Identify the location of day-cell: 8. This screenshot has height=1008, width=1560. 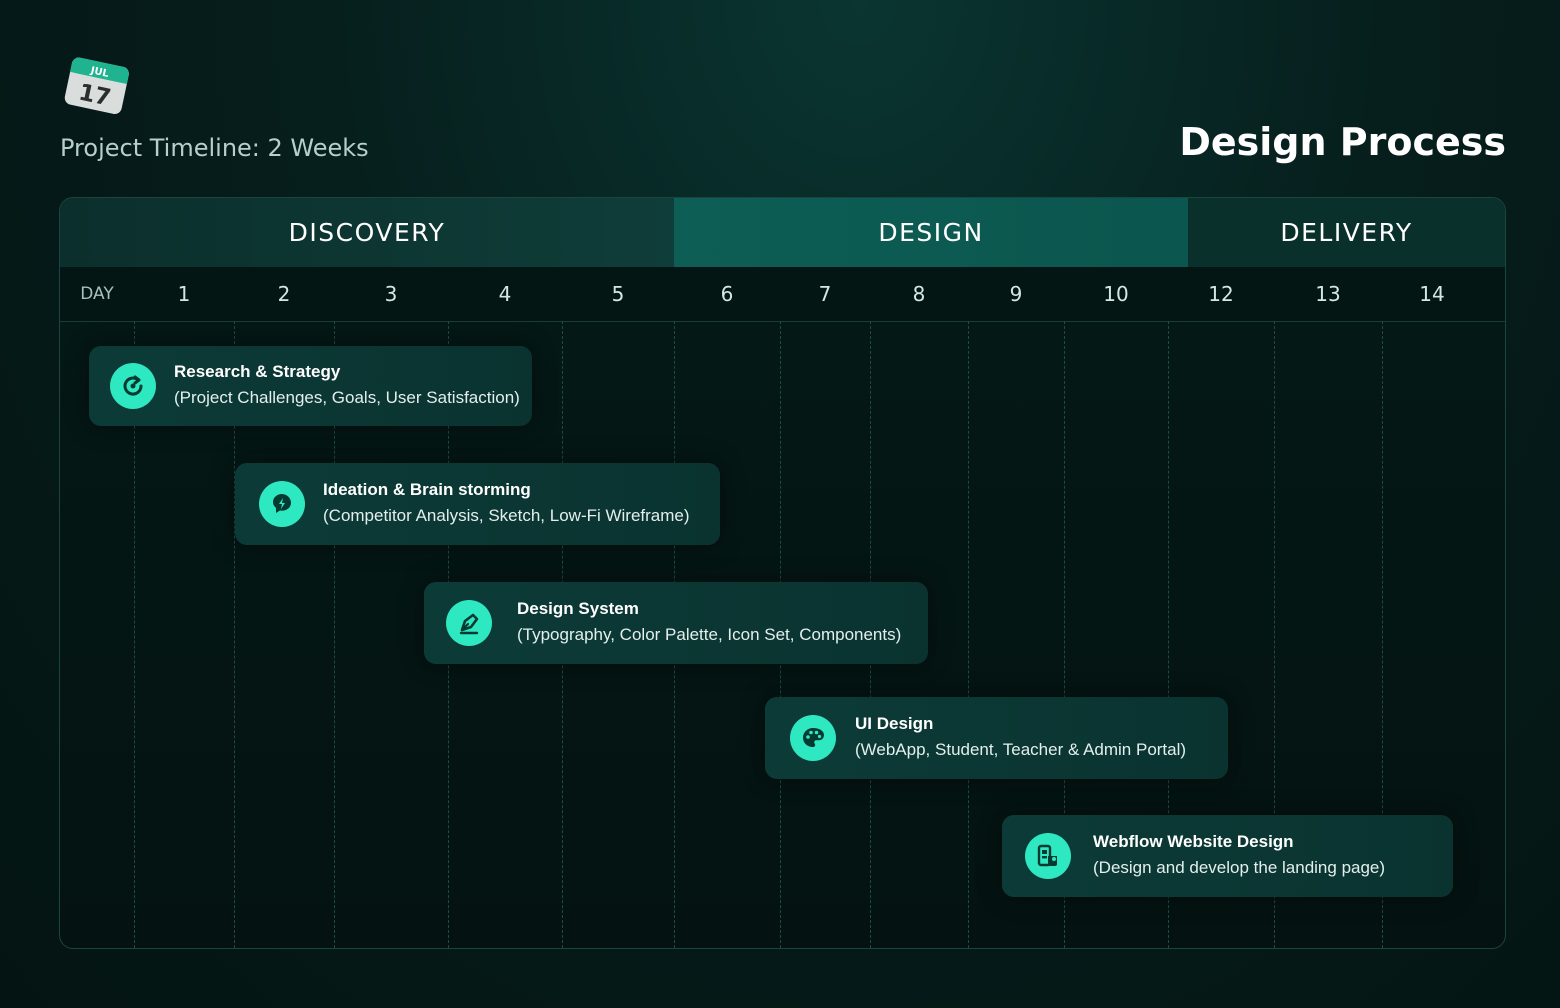
(919, 294).